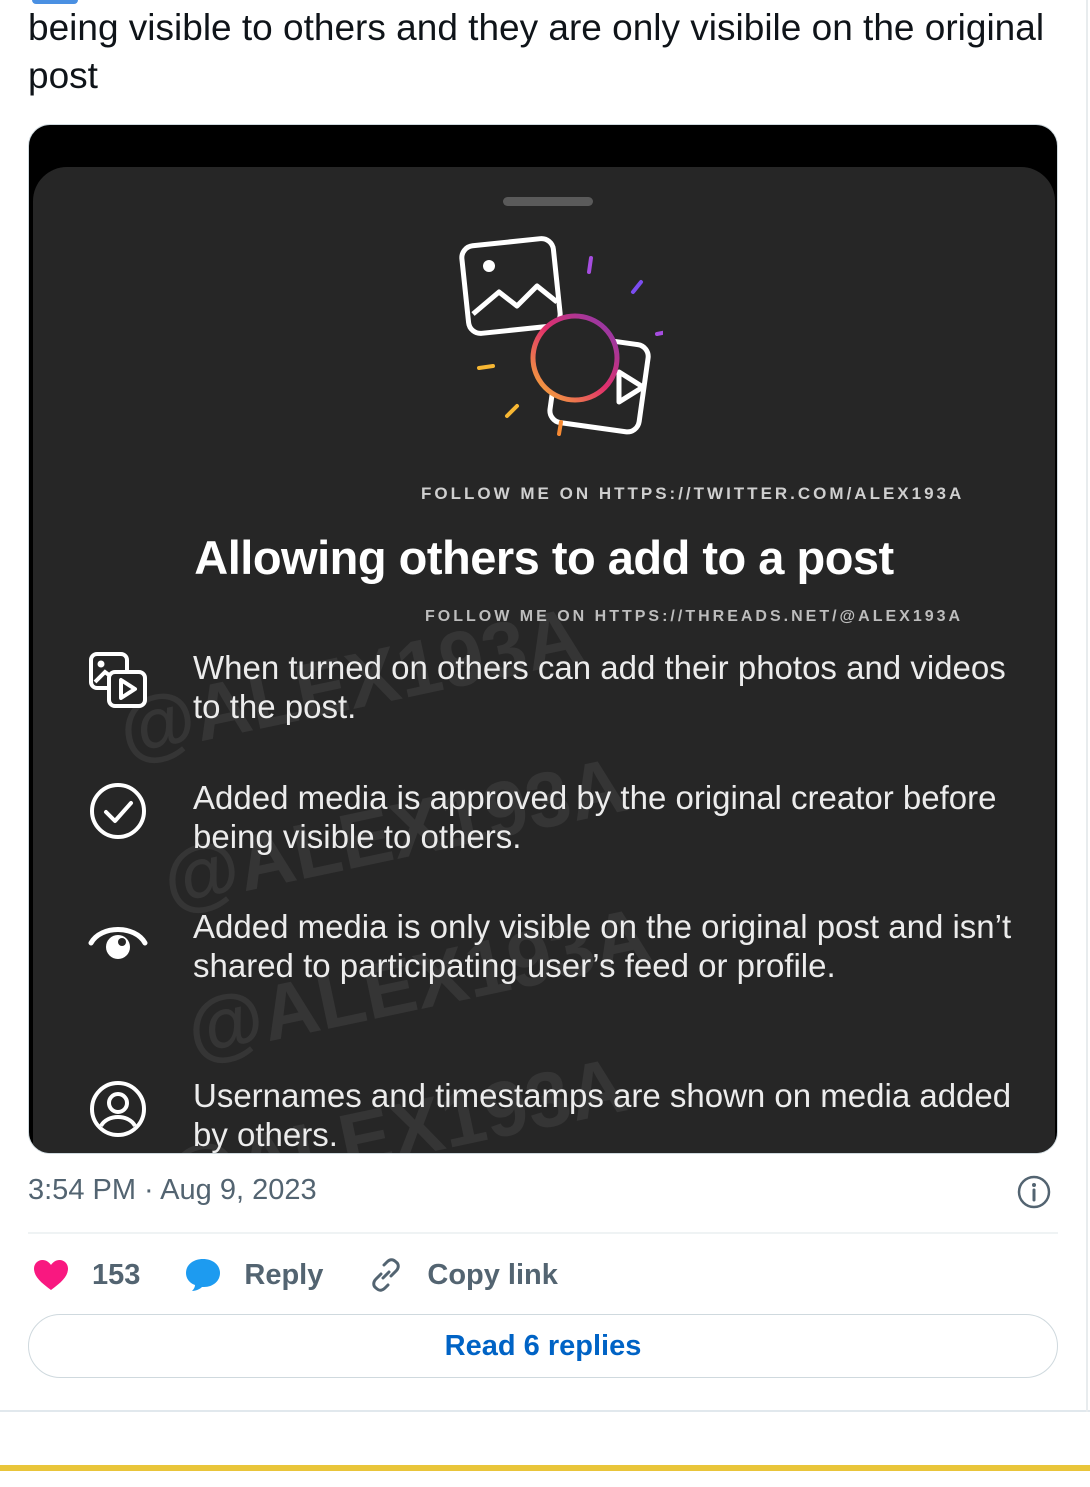  I want to click on user-circle-icon, so click(118, 1109).